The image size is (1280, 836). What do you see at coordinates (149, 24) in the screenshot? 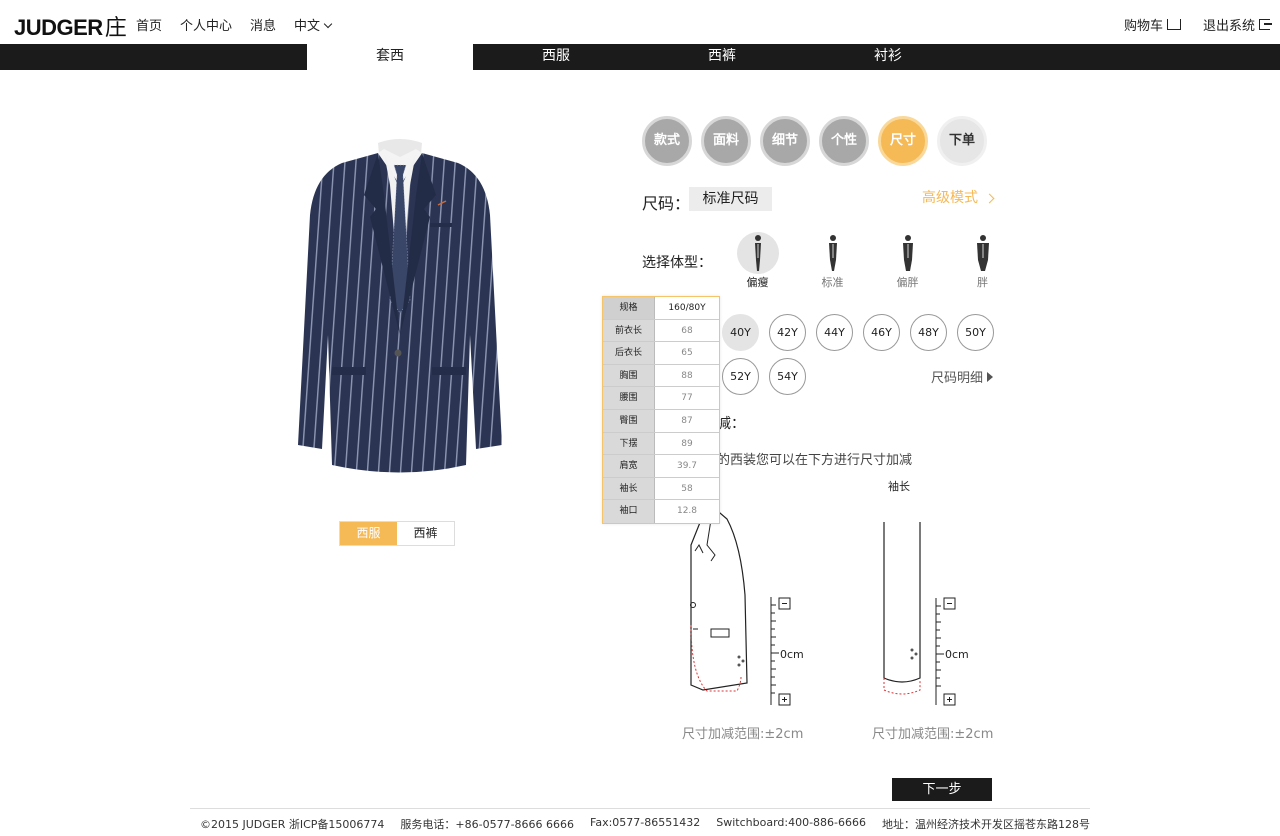
I see `nav-home: 首页` at bounding box center [149, 24].